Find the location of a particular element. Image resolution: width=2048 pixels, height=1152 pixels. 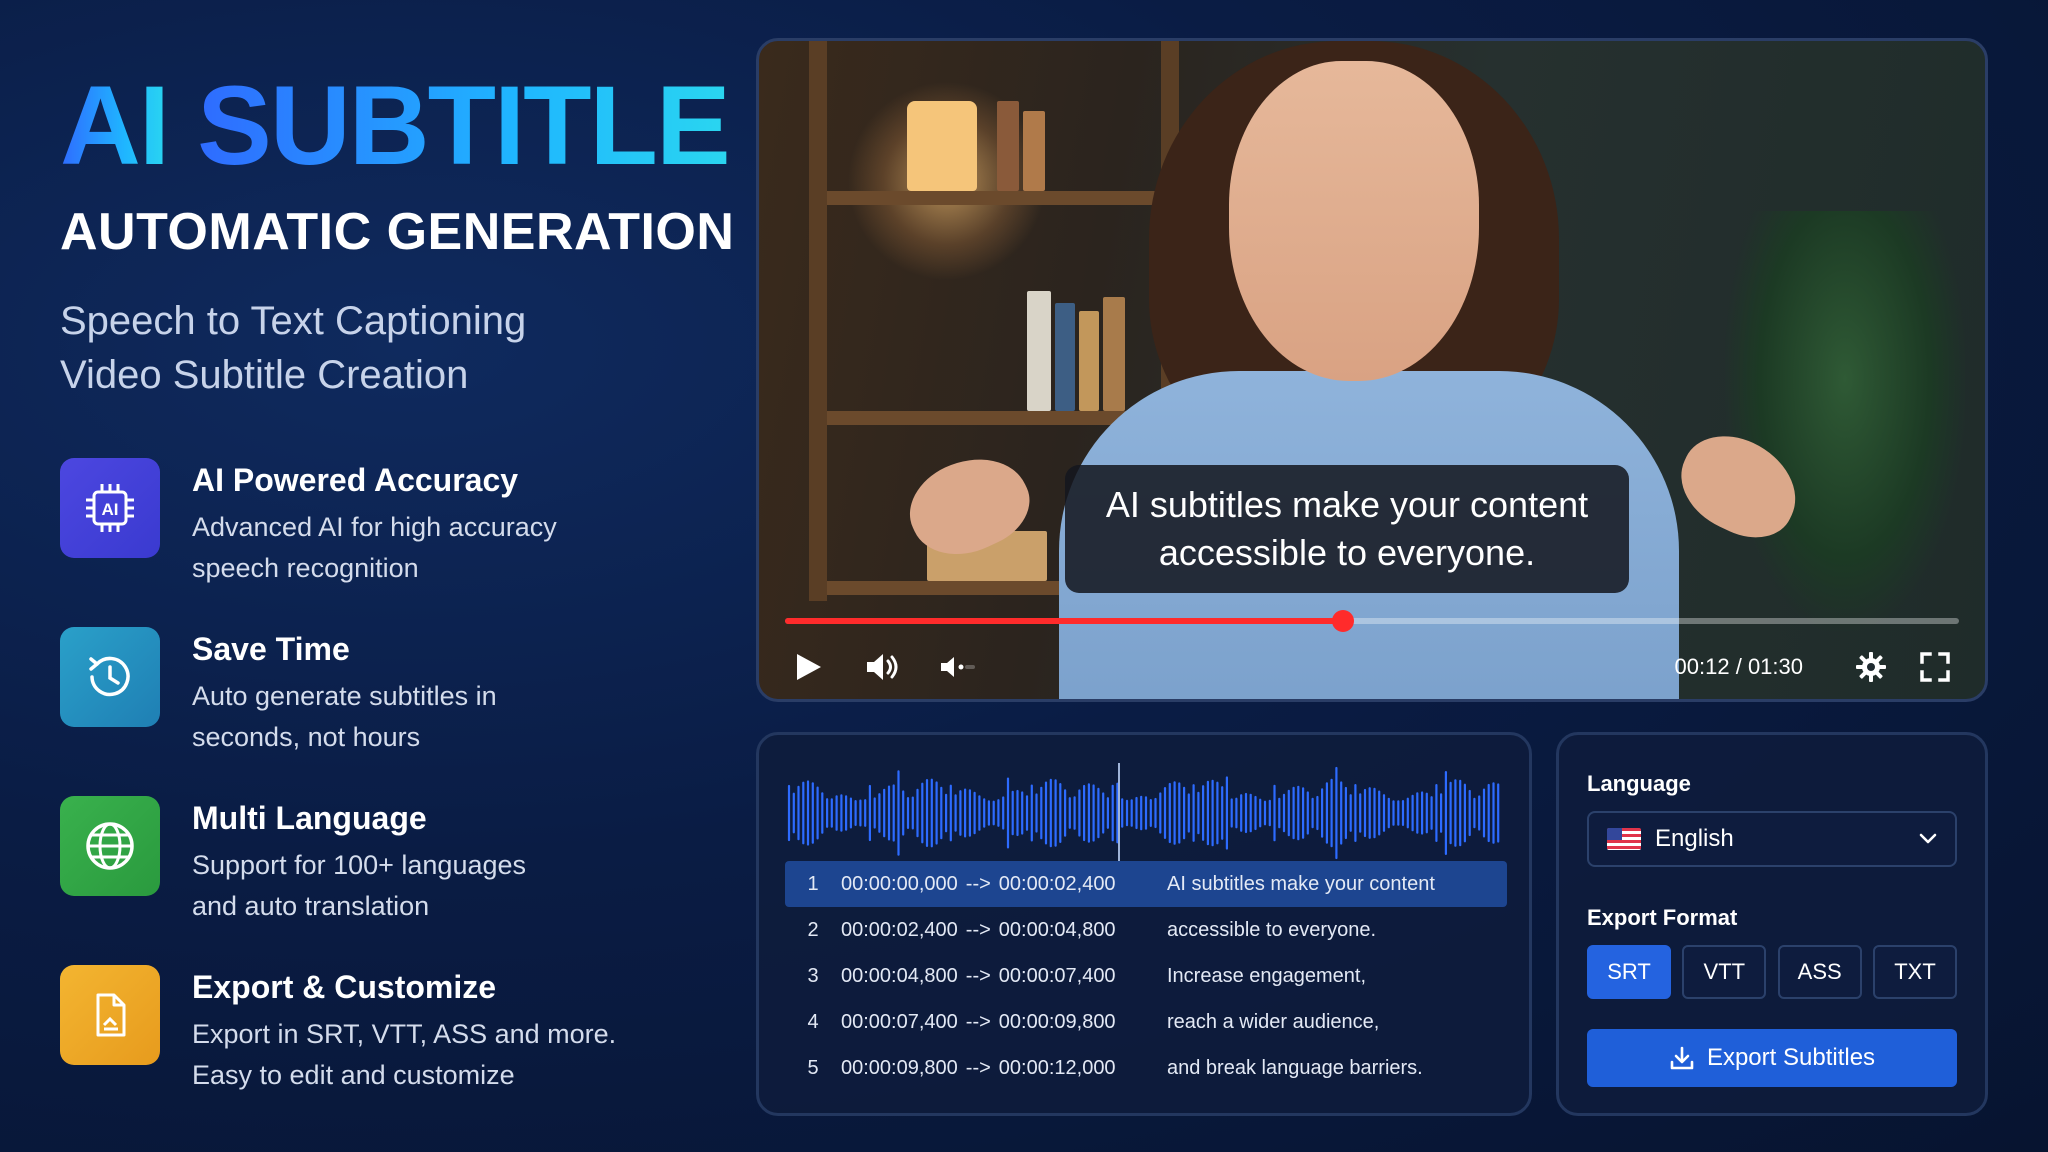

timecode-start: 00:00:02,400 is located at coordinates (899, 929).